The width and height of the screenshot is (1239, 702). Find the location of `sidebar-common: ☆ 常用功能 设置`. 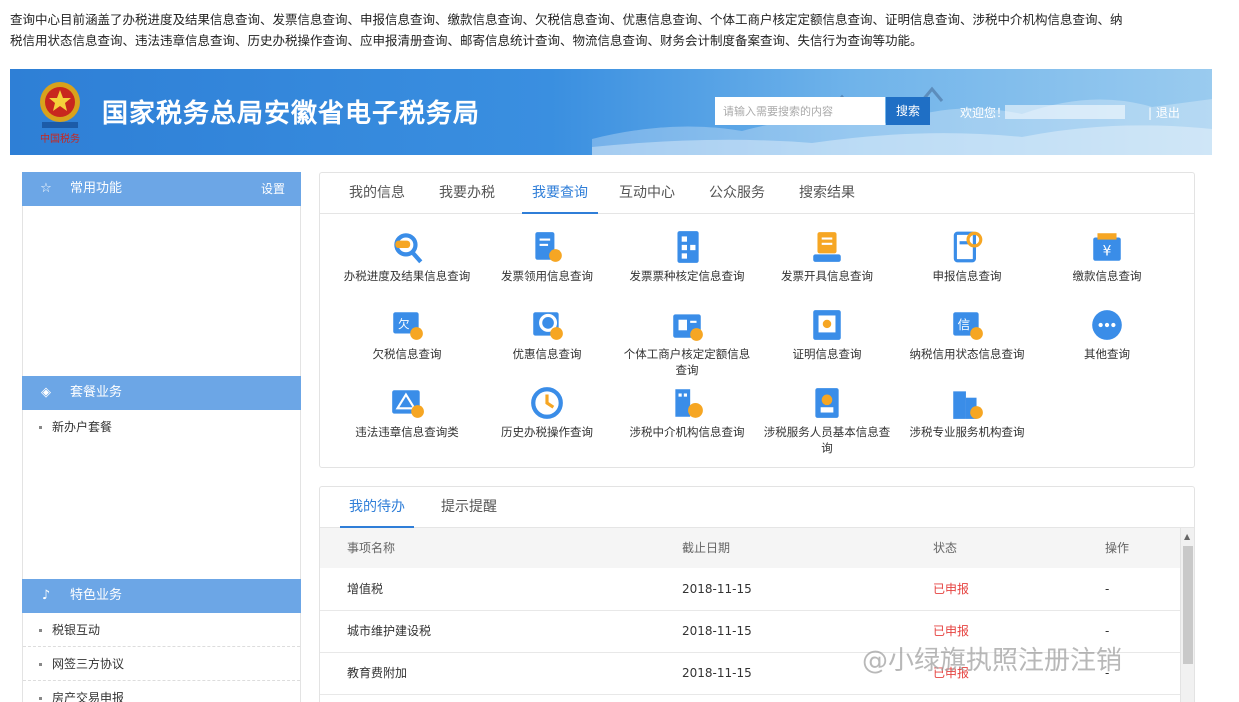

sidebar-common: ☆ 常用功能 设置 is located at coordinates (161, 274).